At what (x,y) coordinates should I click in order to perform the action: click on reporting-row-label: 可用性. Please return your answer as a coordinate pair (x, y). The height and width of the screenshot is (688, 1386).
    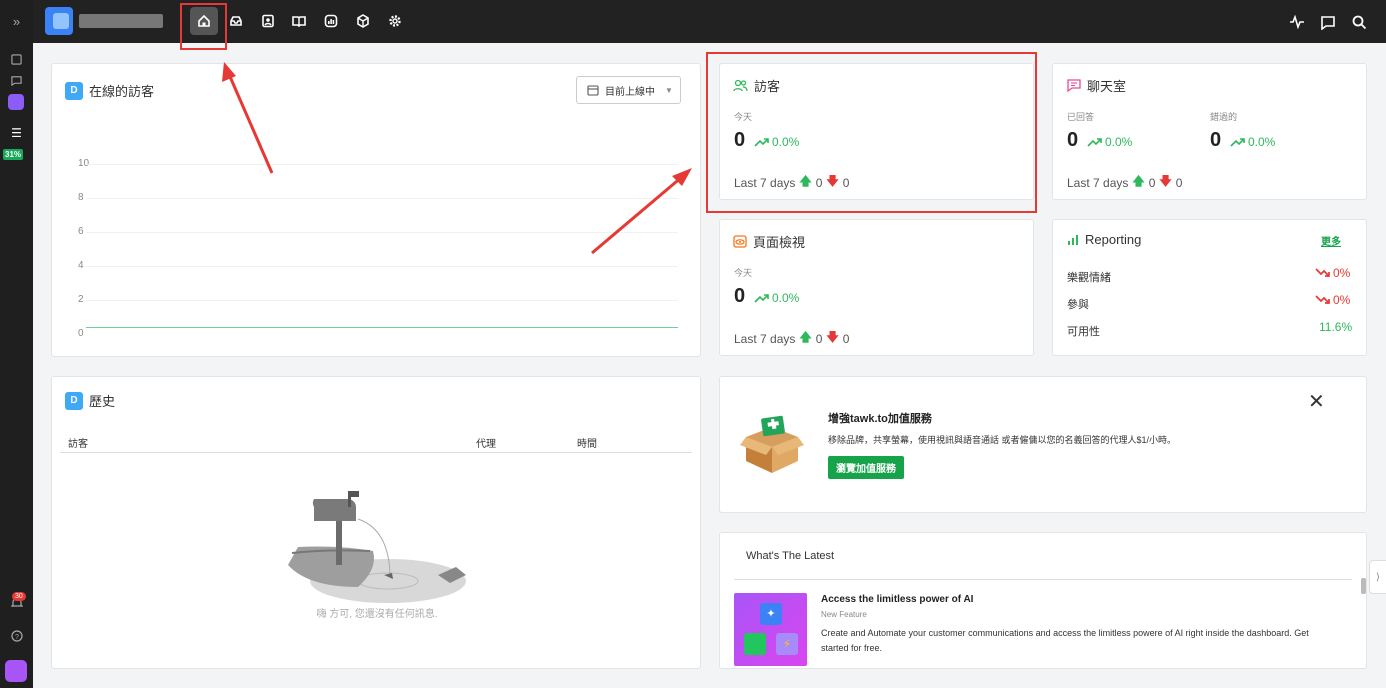
    Looking at the image, I should click on (1083, 332).